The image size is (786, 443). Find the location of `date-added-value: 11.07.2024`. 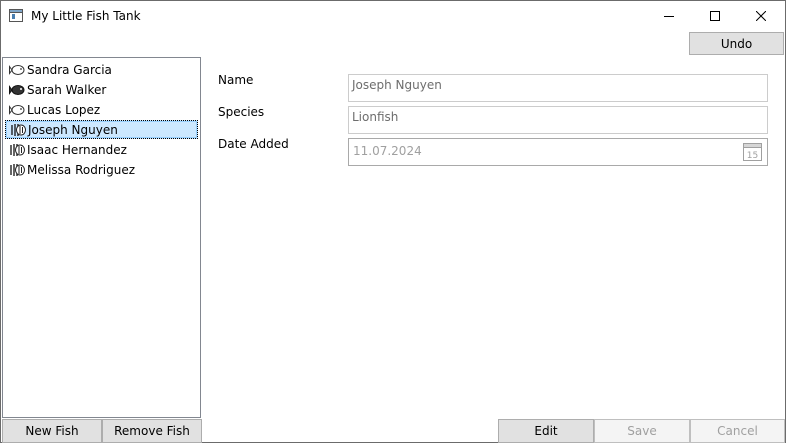

date-added-value: 11.07.2024 is located at coordinates (387, 151).